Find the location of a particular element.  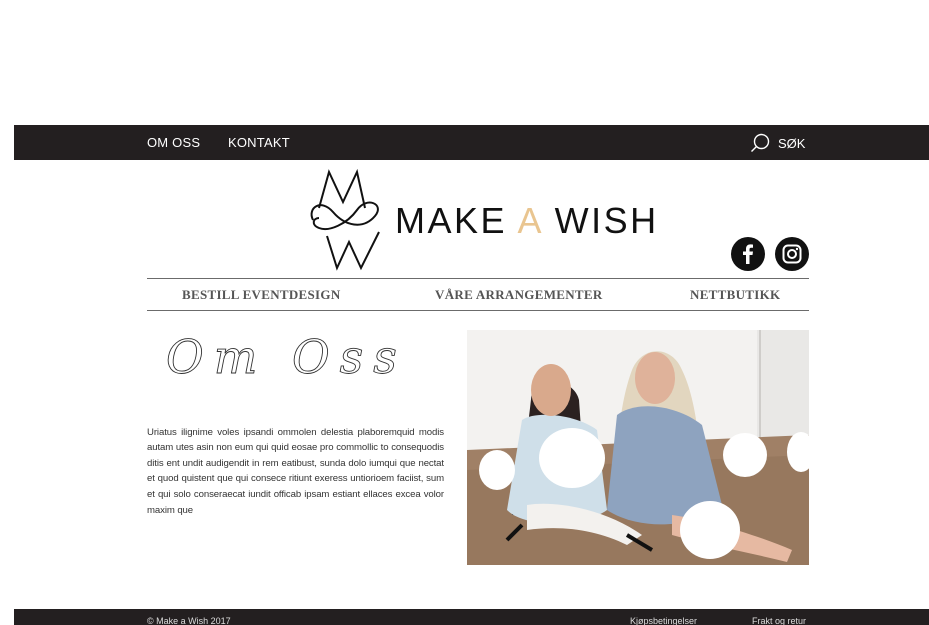

footer-copyright: © Make a Wish 2017 is located at coordinates (189, 620).